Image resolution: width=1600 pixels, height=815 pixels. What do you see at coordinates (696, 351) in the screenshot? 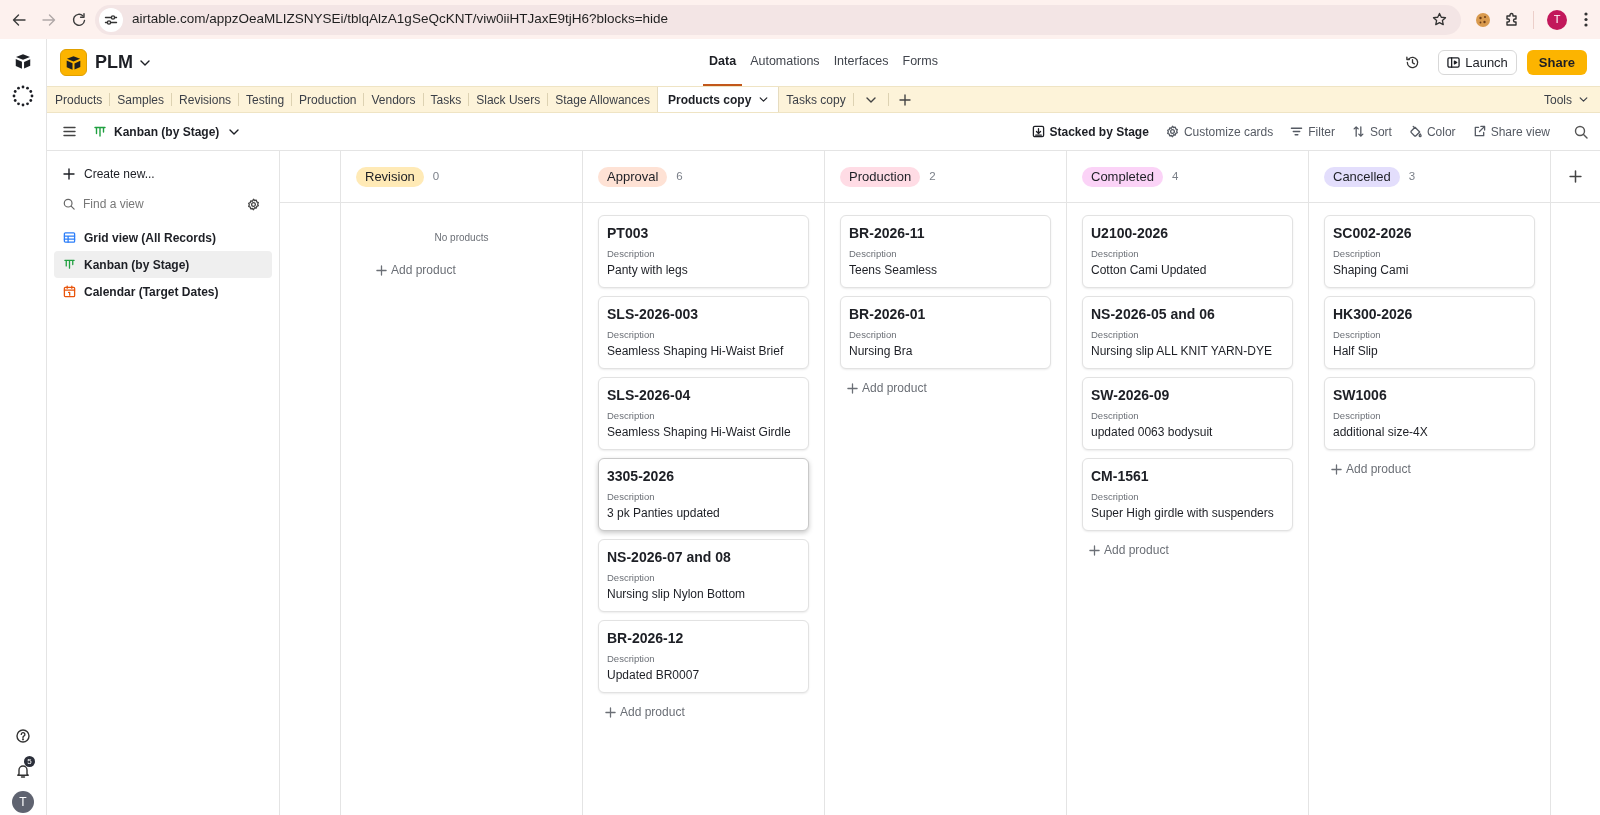
I see `field-value: Seamless Shaping Hi-Waist Brief` at bounding box center [696, 351].